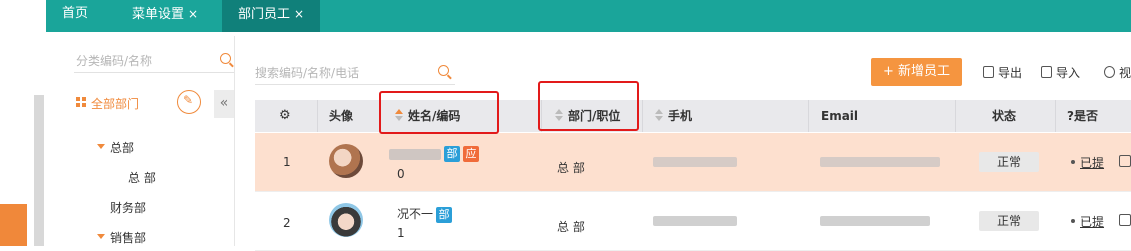 This screenshot has height=251, width=1131. Describe the element at coordinates (128, 207) in the screenshot. I see `tree-item-finance: 财务部` at that location.